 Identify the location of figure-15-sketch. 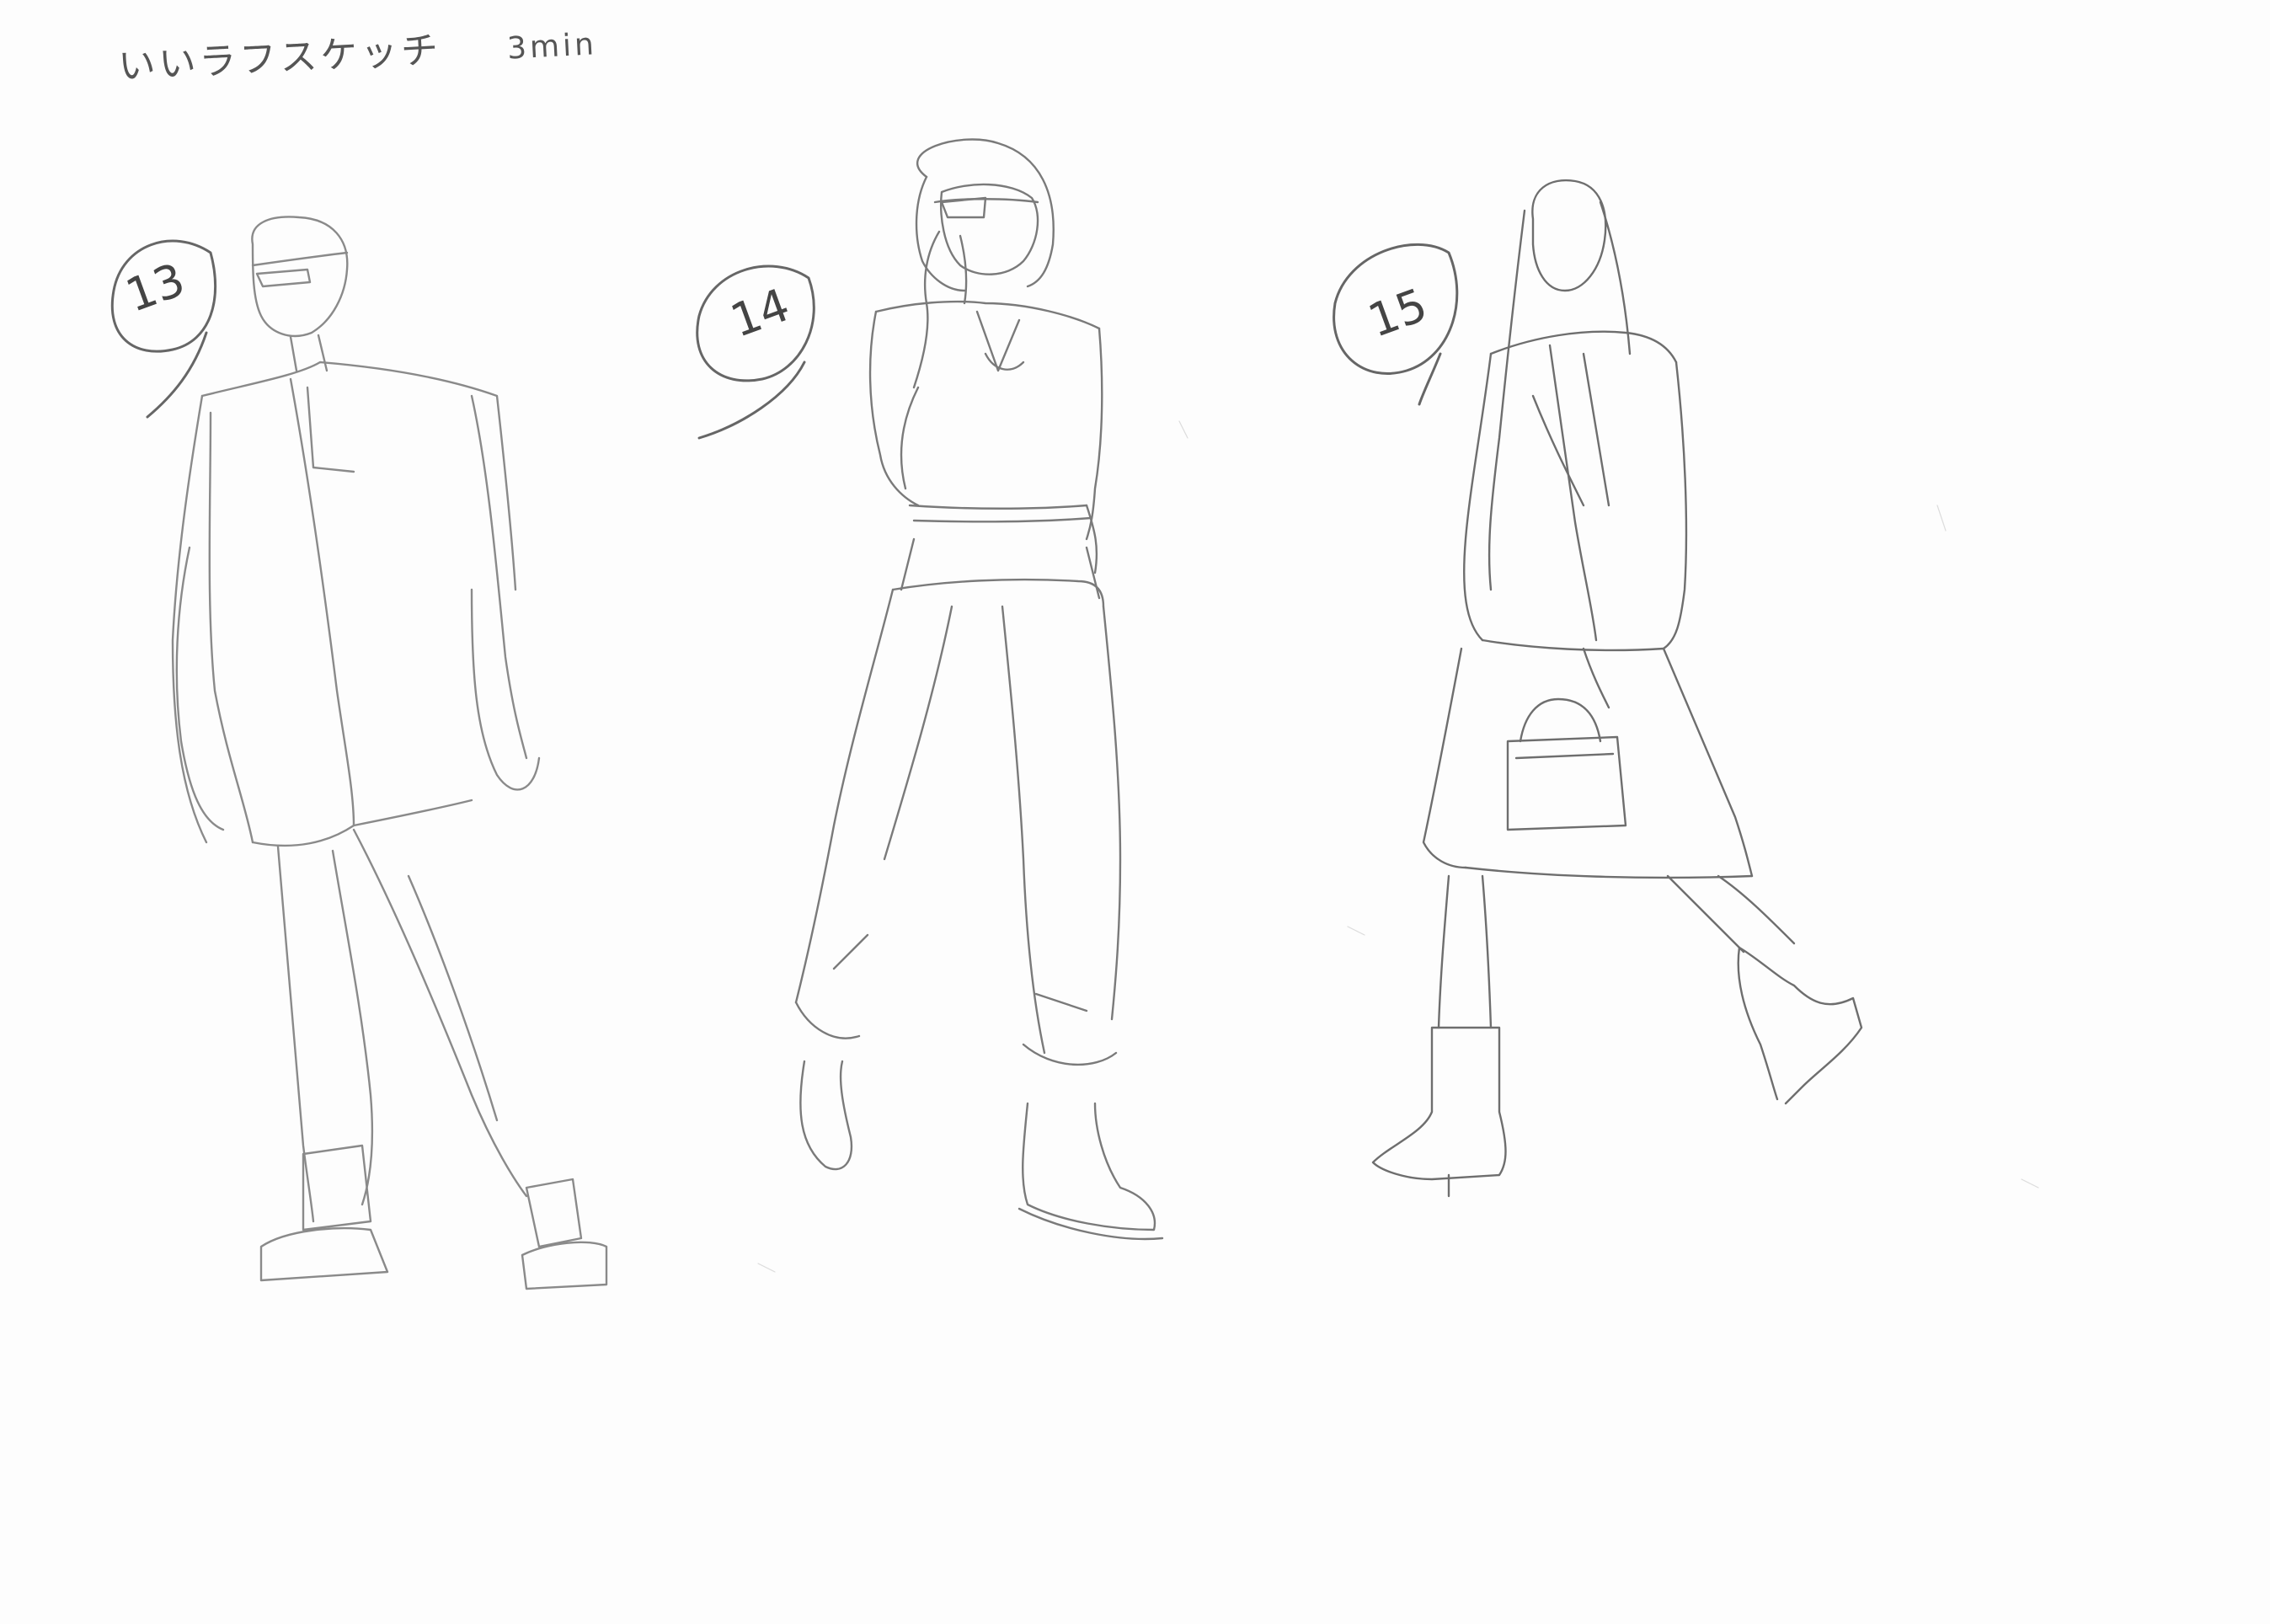
(1617, 688).